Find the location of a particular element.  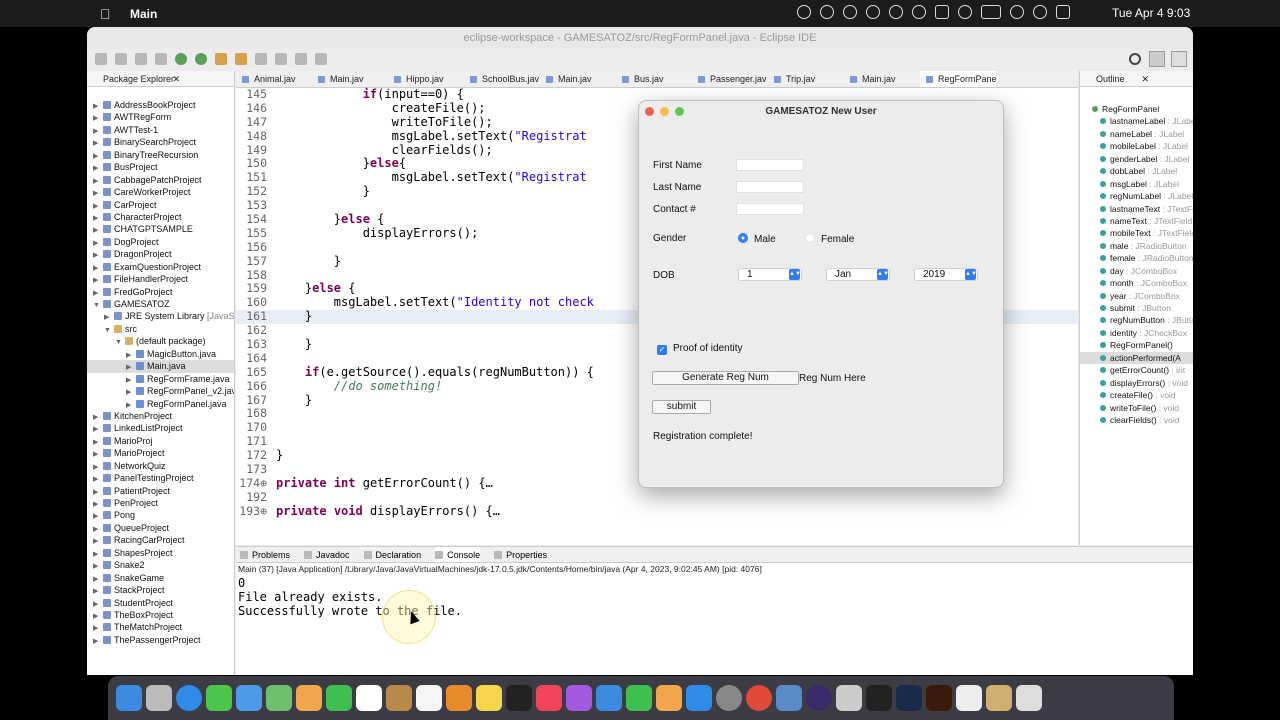

run-icon is located at coordinates (181, 59).